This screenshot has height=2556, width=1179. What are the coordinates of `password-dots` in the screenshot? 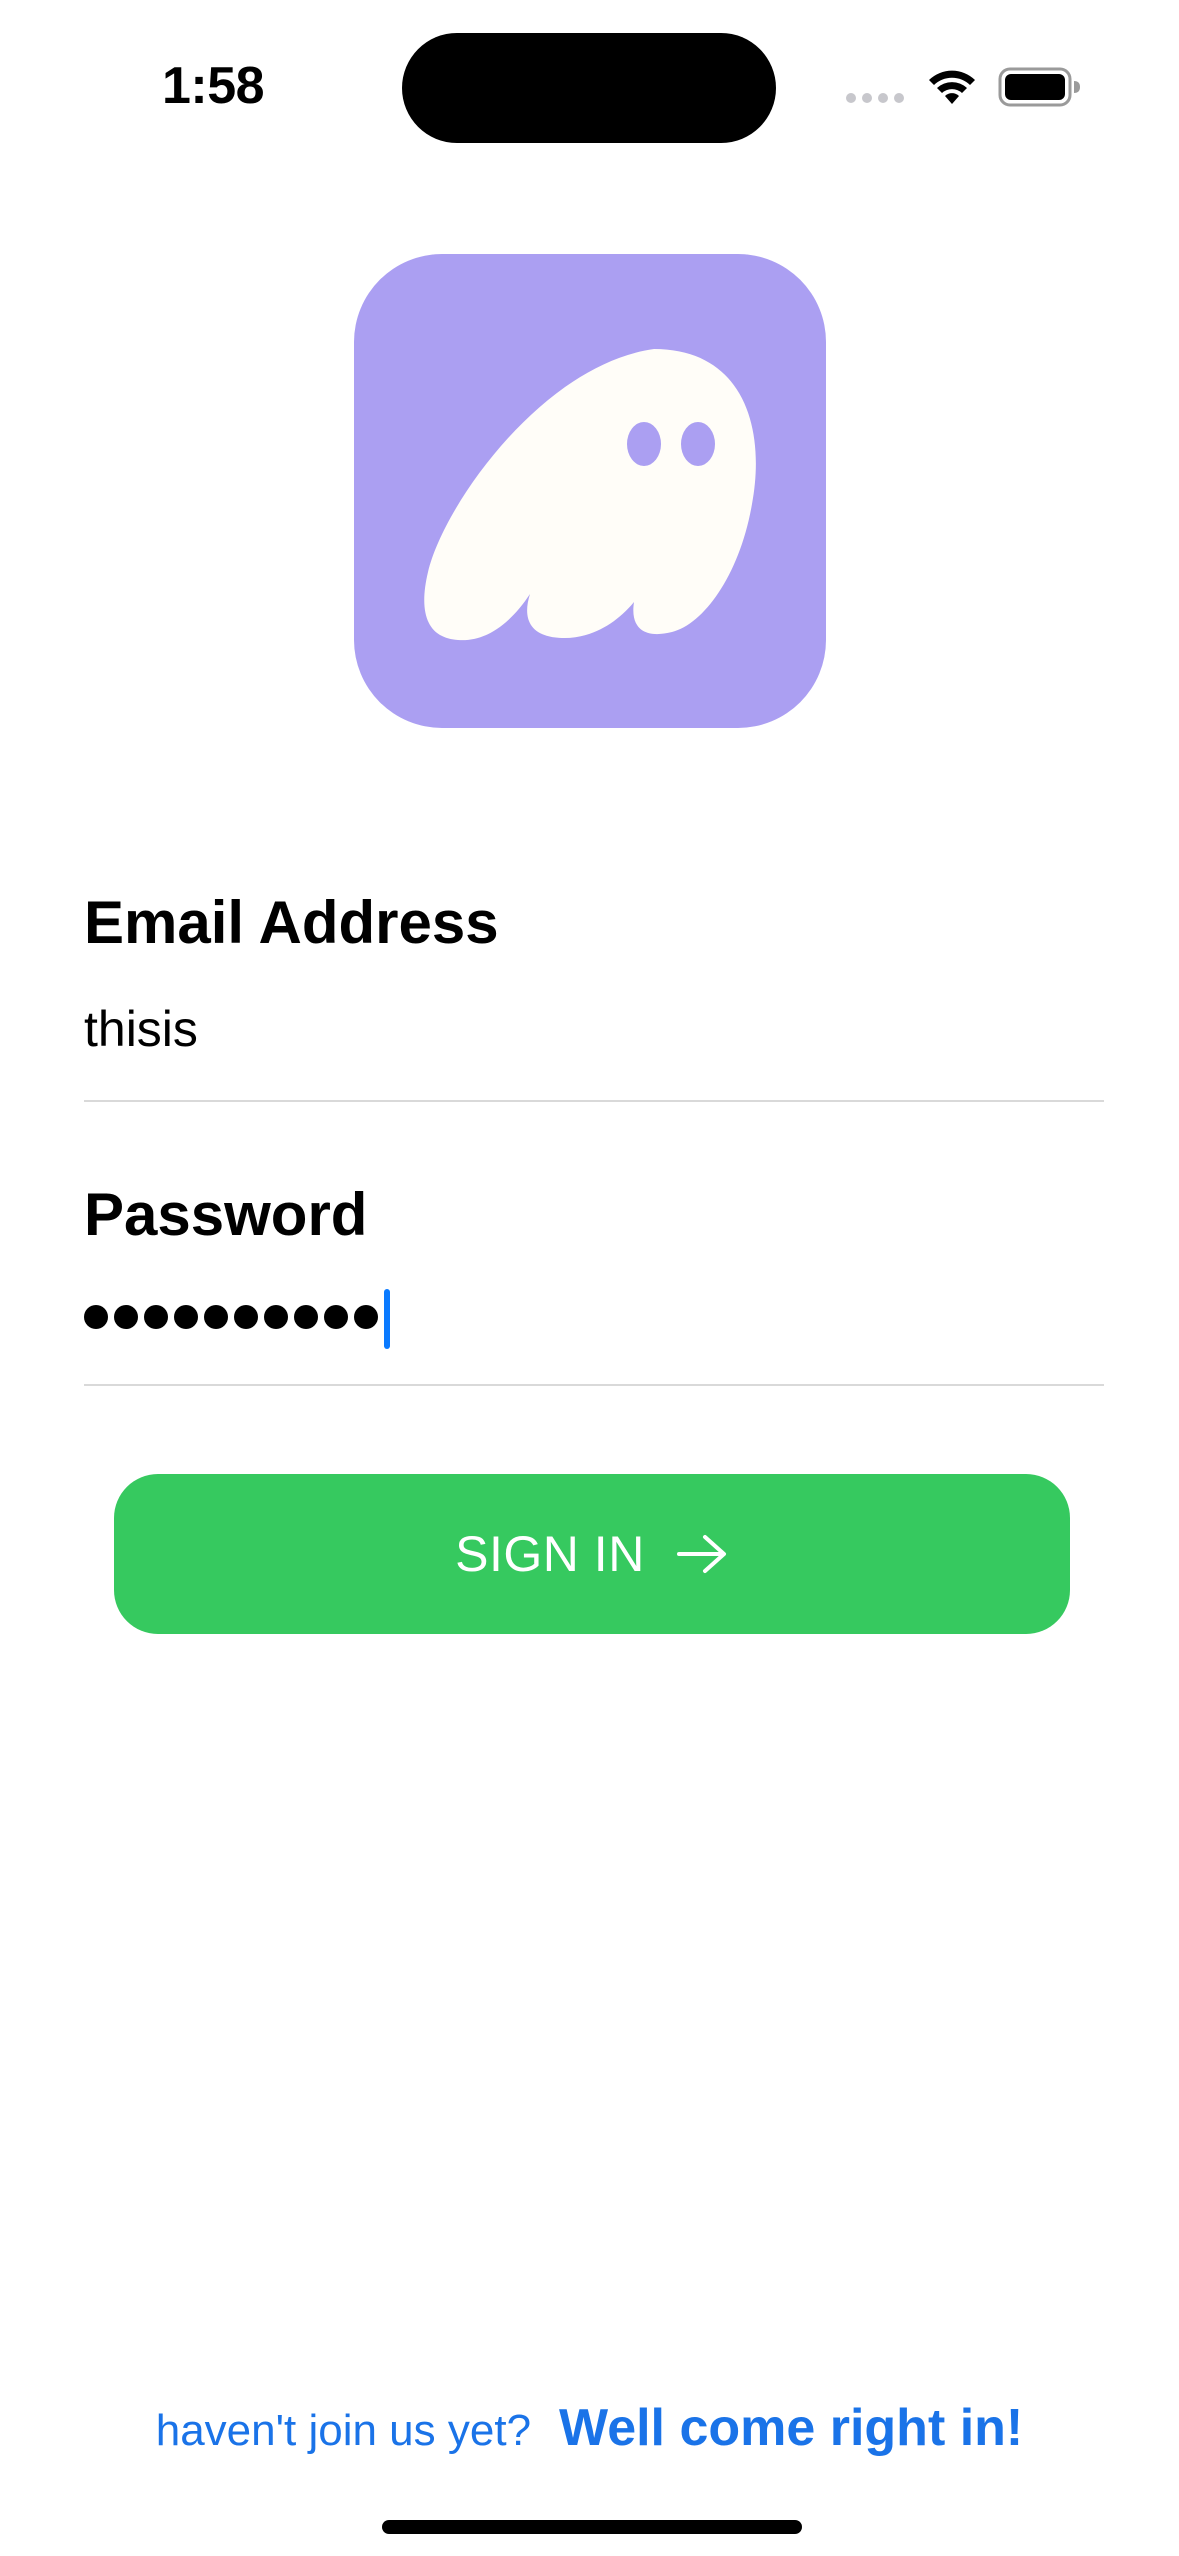 It's located at (234, 1319).